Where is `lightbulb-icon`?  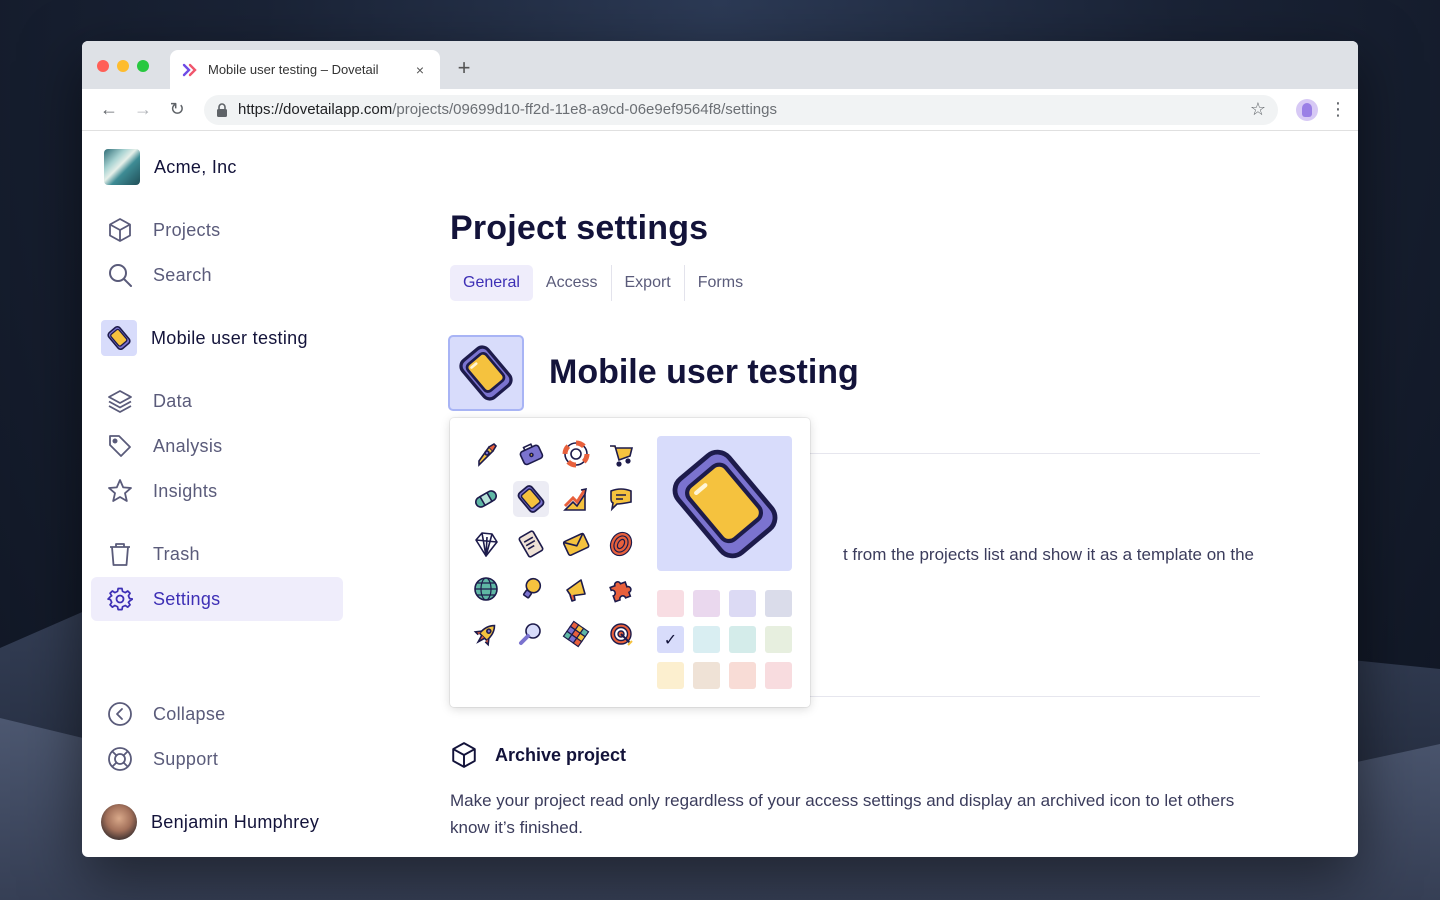
lightbulb-icon is located at coordinates (531, 589).